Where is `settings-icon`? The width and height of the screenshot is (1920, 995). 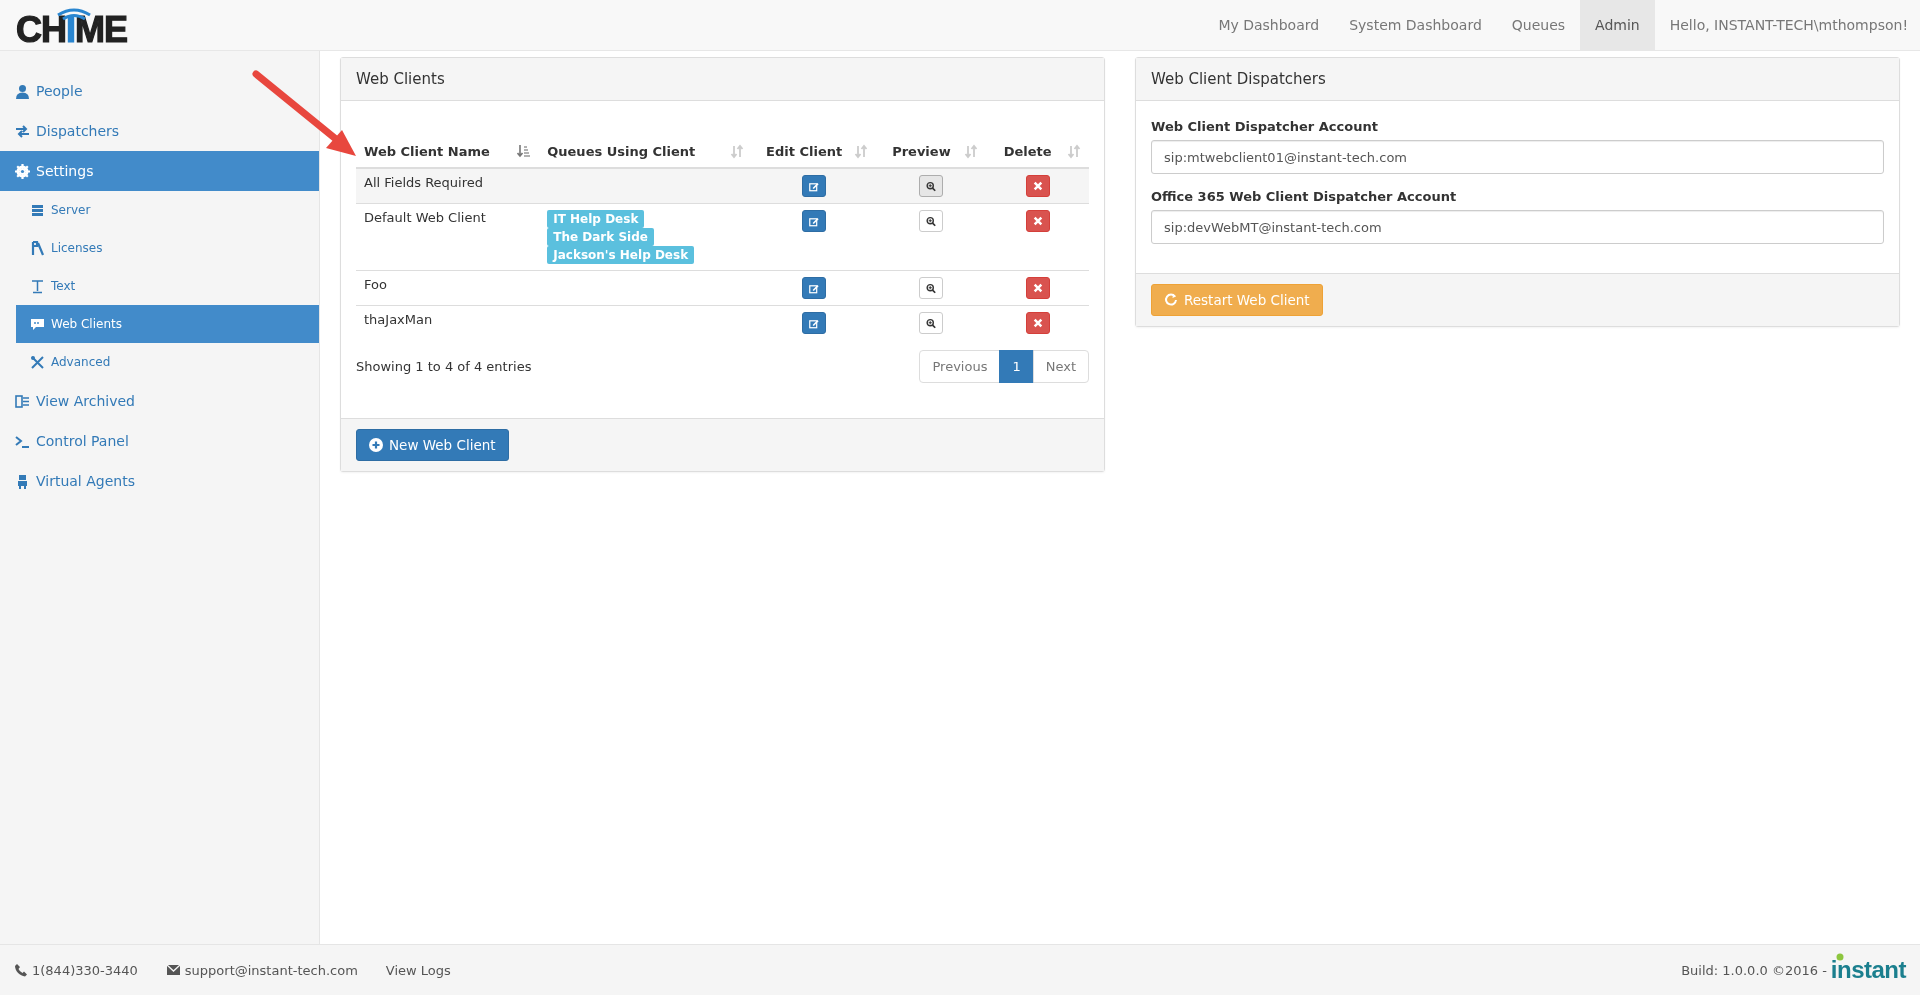
settings-icon is located at coordinates (22, 171).